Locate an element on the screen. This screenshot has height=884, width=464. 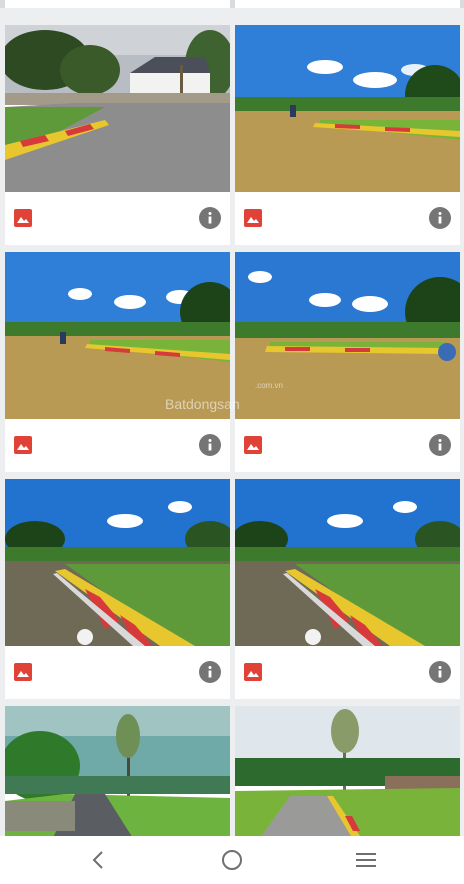
photo-road-house is located at coordinates (117, 108).